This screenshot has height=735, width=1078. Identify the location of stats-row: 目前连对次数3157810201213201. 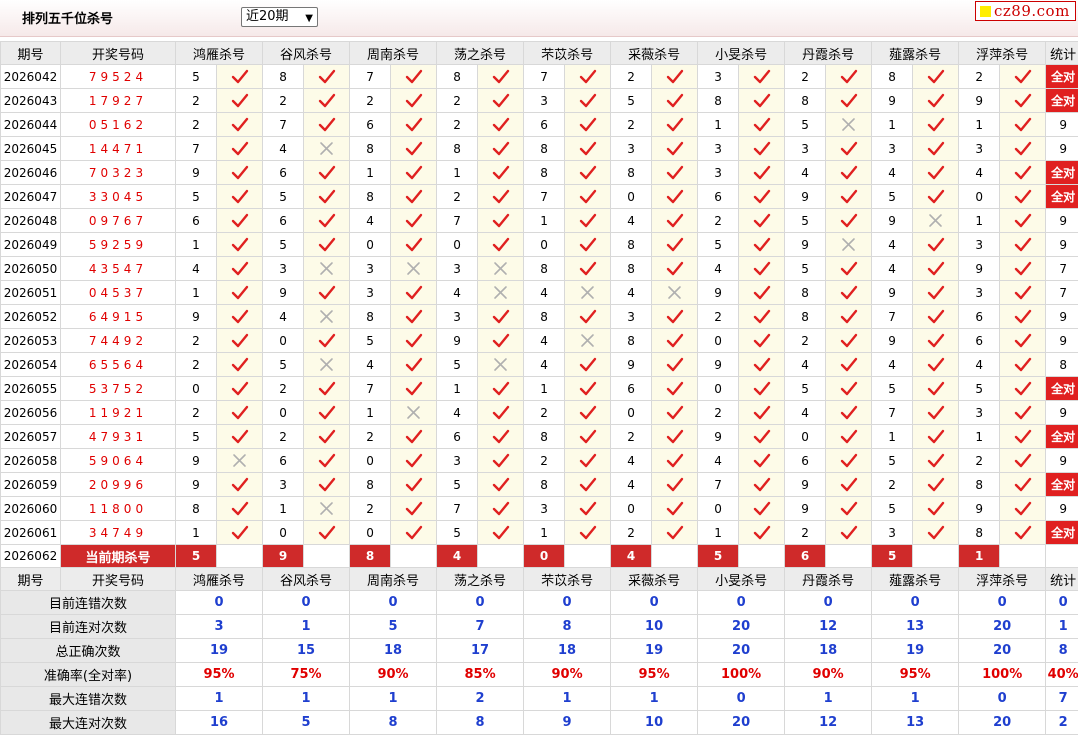
(539, 627).